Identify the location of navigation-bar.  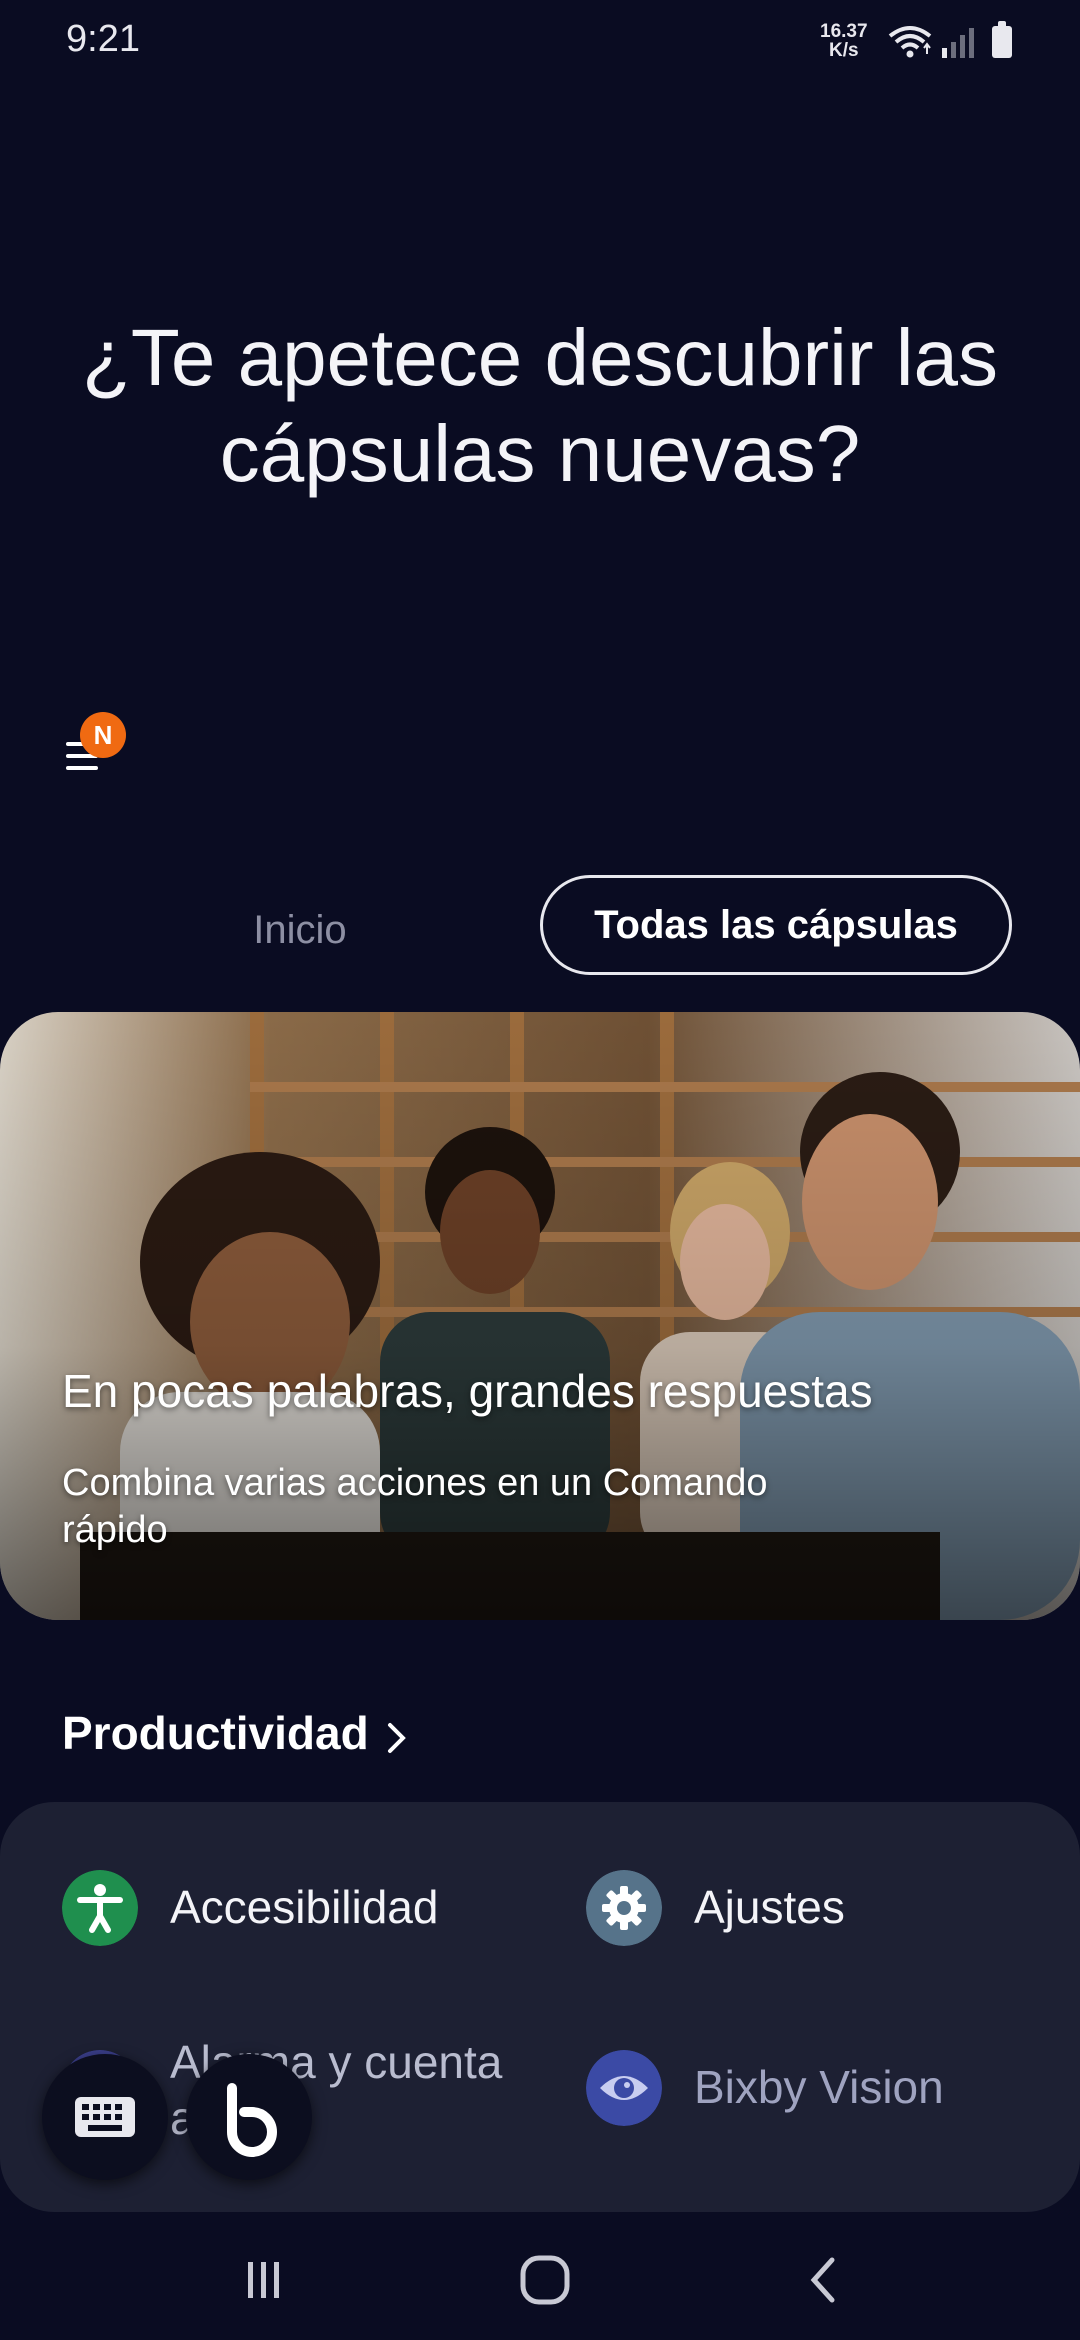
(540, 2280).